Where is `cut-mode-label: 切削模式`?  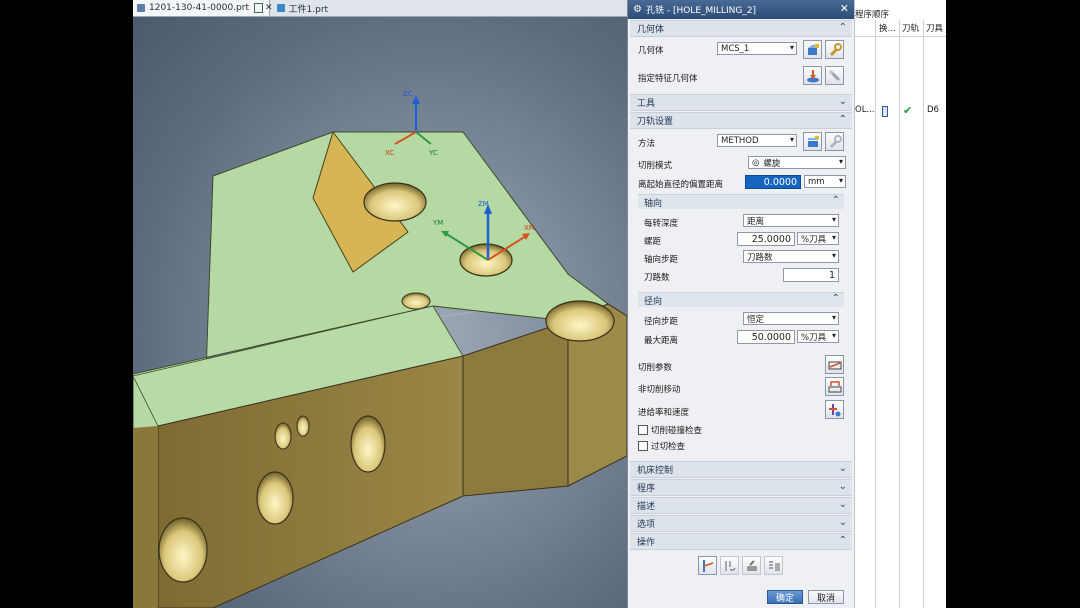 cut-mode-label: 切削模式 is located at coordinates (655, 166).